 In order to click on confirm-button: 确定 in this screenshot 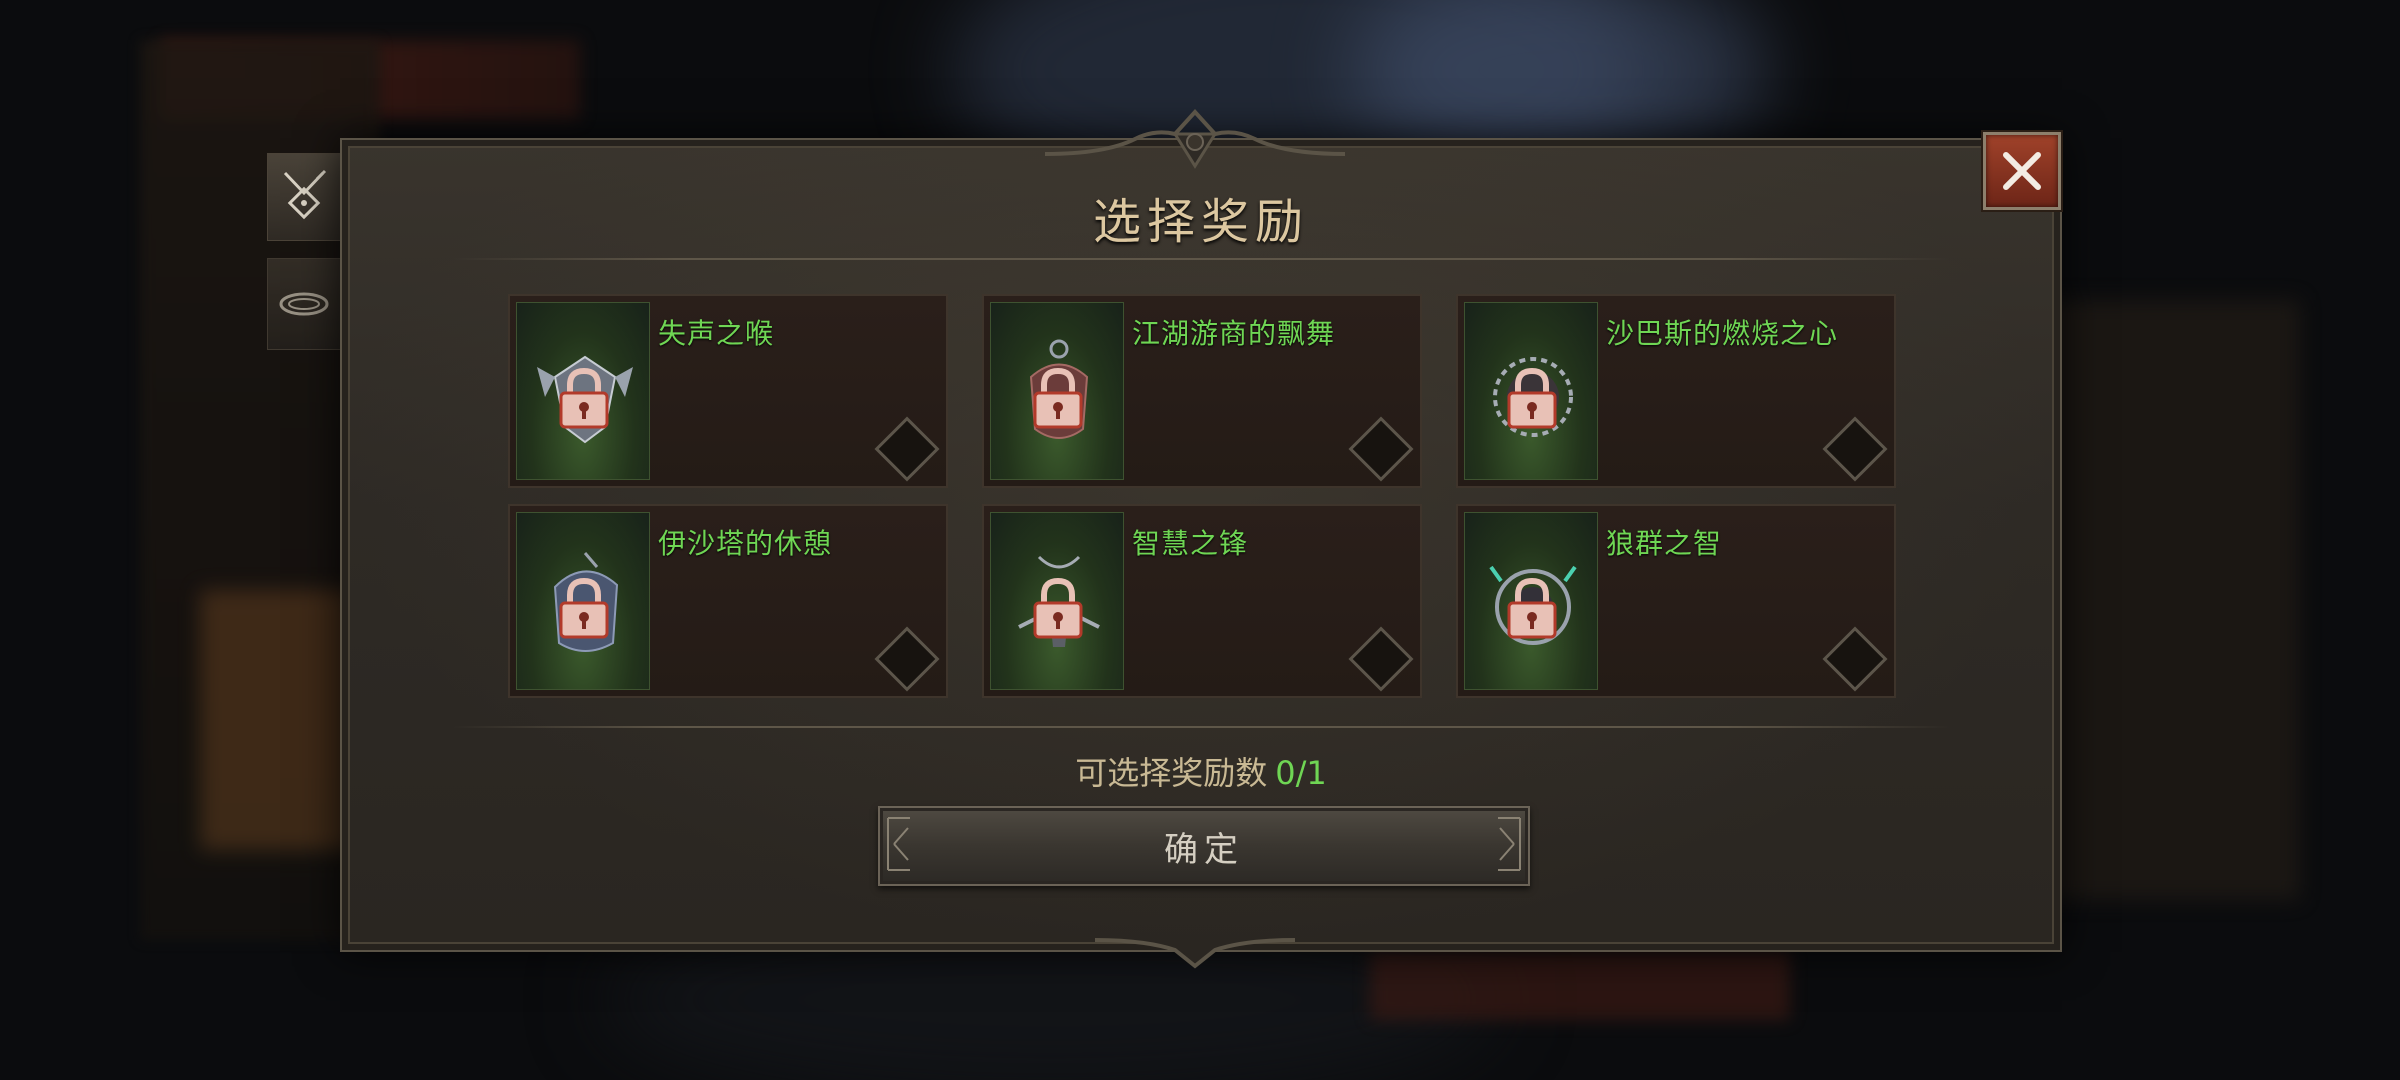, I will do `click(1204, 846)`.